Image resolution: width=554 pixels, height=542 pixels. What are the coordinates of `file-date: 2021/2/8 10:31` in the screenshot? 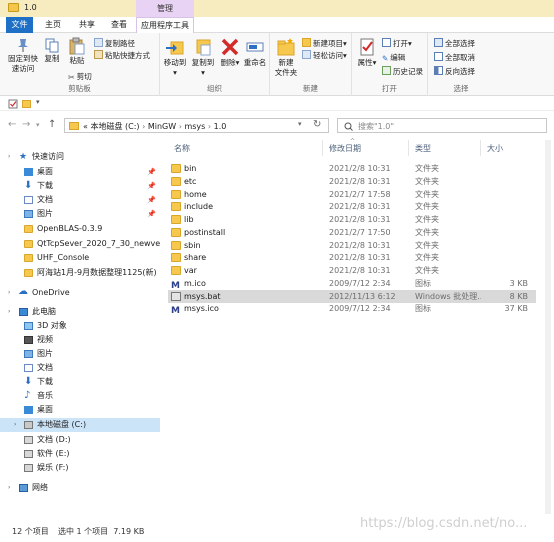 It's located at (360, 181).